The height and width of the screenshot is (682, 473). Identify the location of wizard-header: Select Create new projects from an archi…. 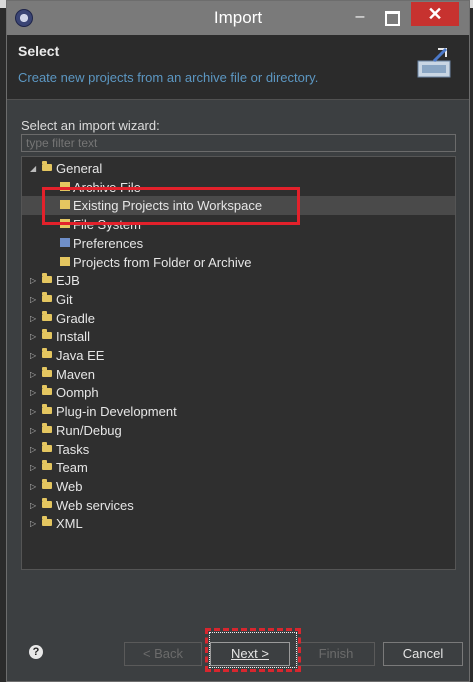
(238, 67).